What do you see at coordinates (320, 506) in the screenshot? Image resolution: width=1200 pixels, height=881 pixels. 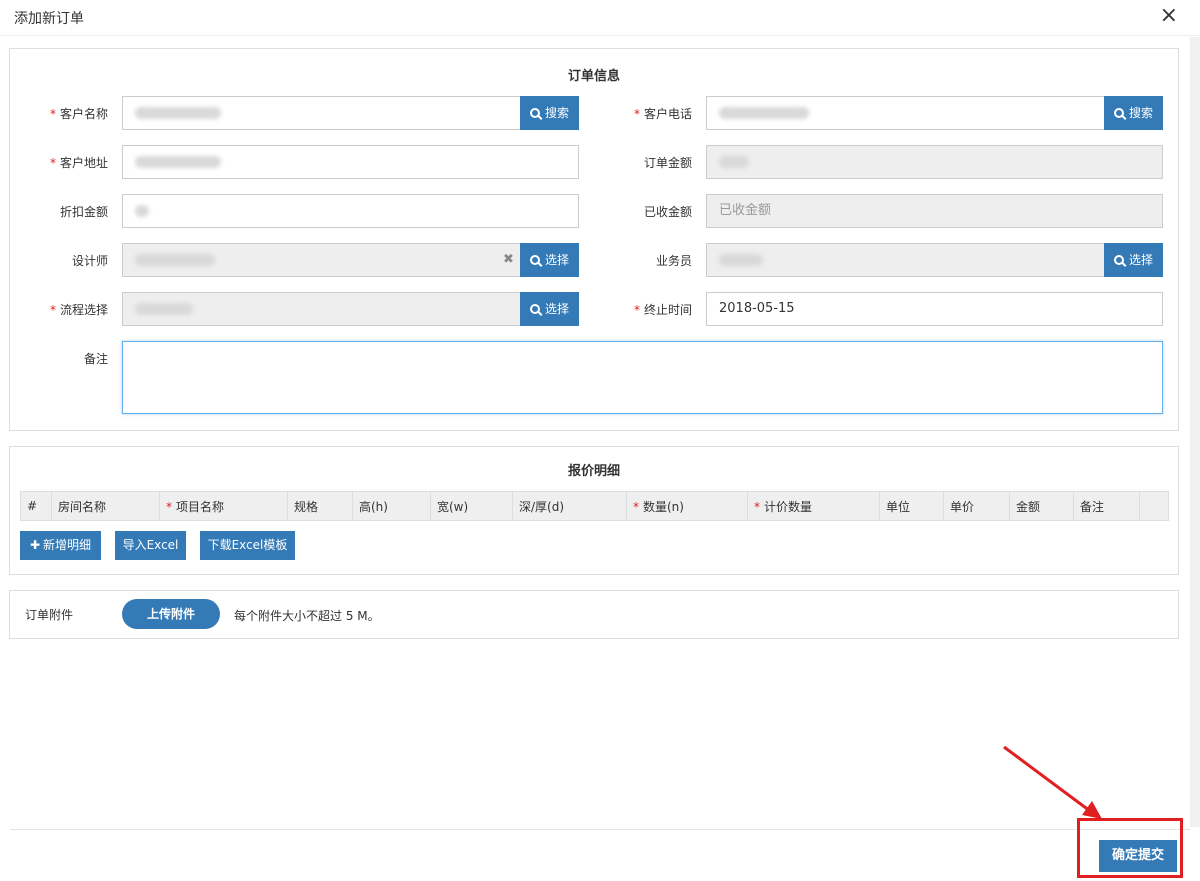 I see `column-header-spec: 规格` at bounding box center [320, 506].